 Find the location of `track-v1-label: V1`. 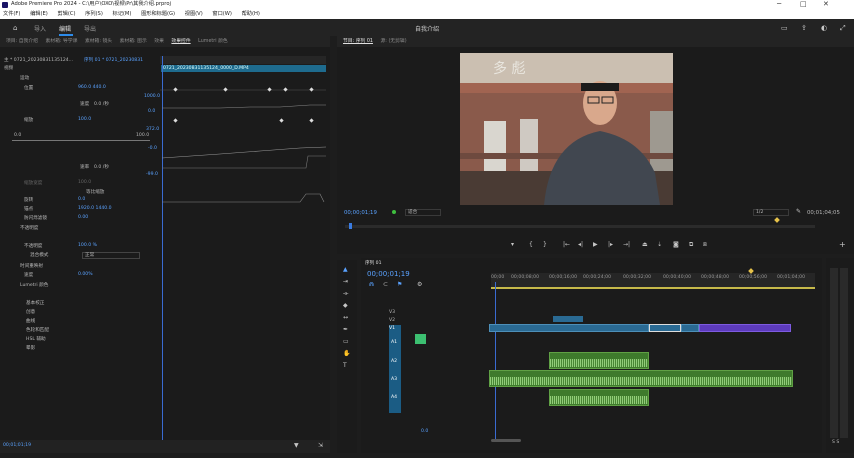

track-v1-label: V1 is located at coordinates (392, 328).